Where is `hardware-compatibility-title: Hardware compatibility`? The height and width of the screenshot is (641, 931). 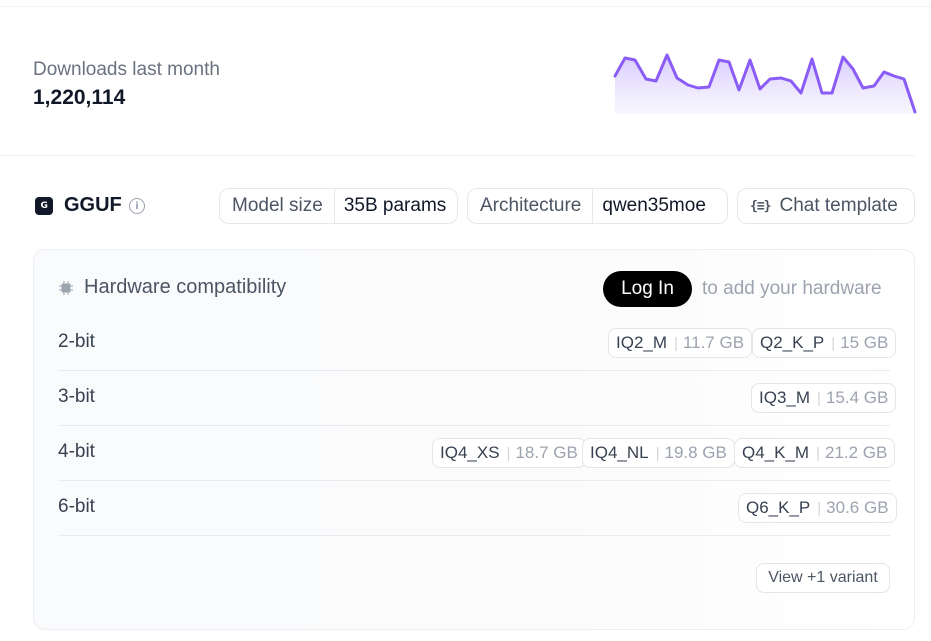 hardware-compatibility-title: Hardware compatibility is located at coordinates (185, 287).